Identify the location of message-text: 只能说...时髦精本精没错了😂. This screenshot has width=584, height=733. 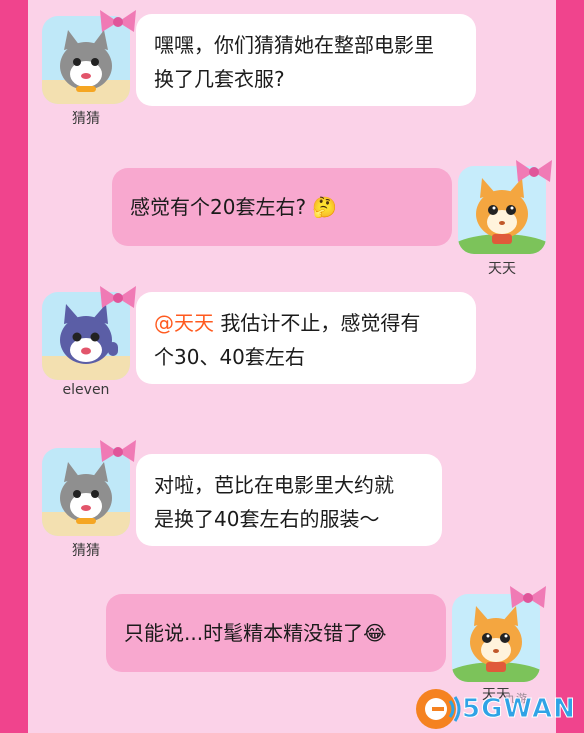
(255, 633).